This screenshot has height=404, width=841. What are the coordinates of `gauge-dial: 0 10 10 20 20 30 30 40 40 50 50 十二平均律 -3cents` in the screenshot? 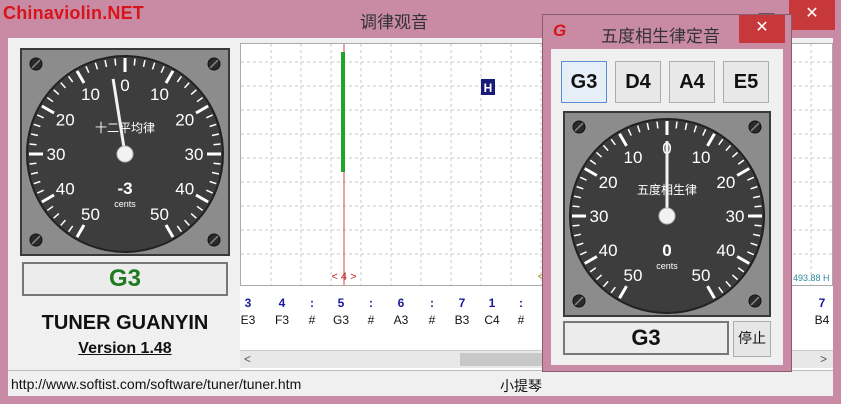 It's located at (125, 152).